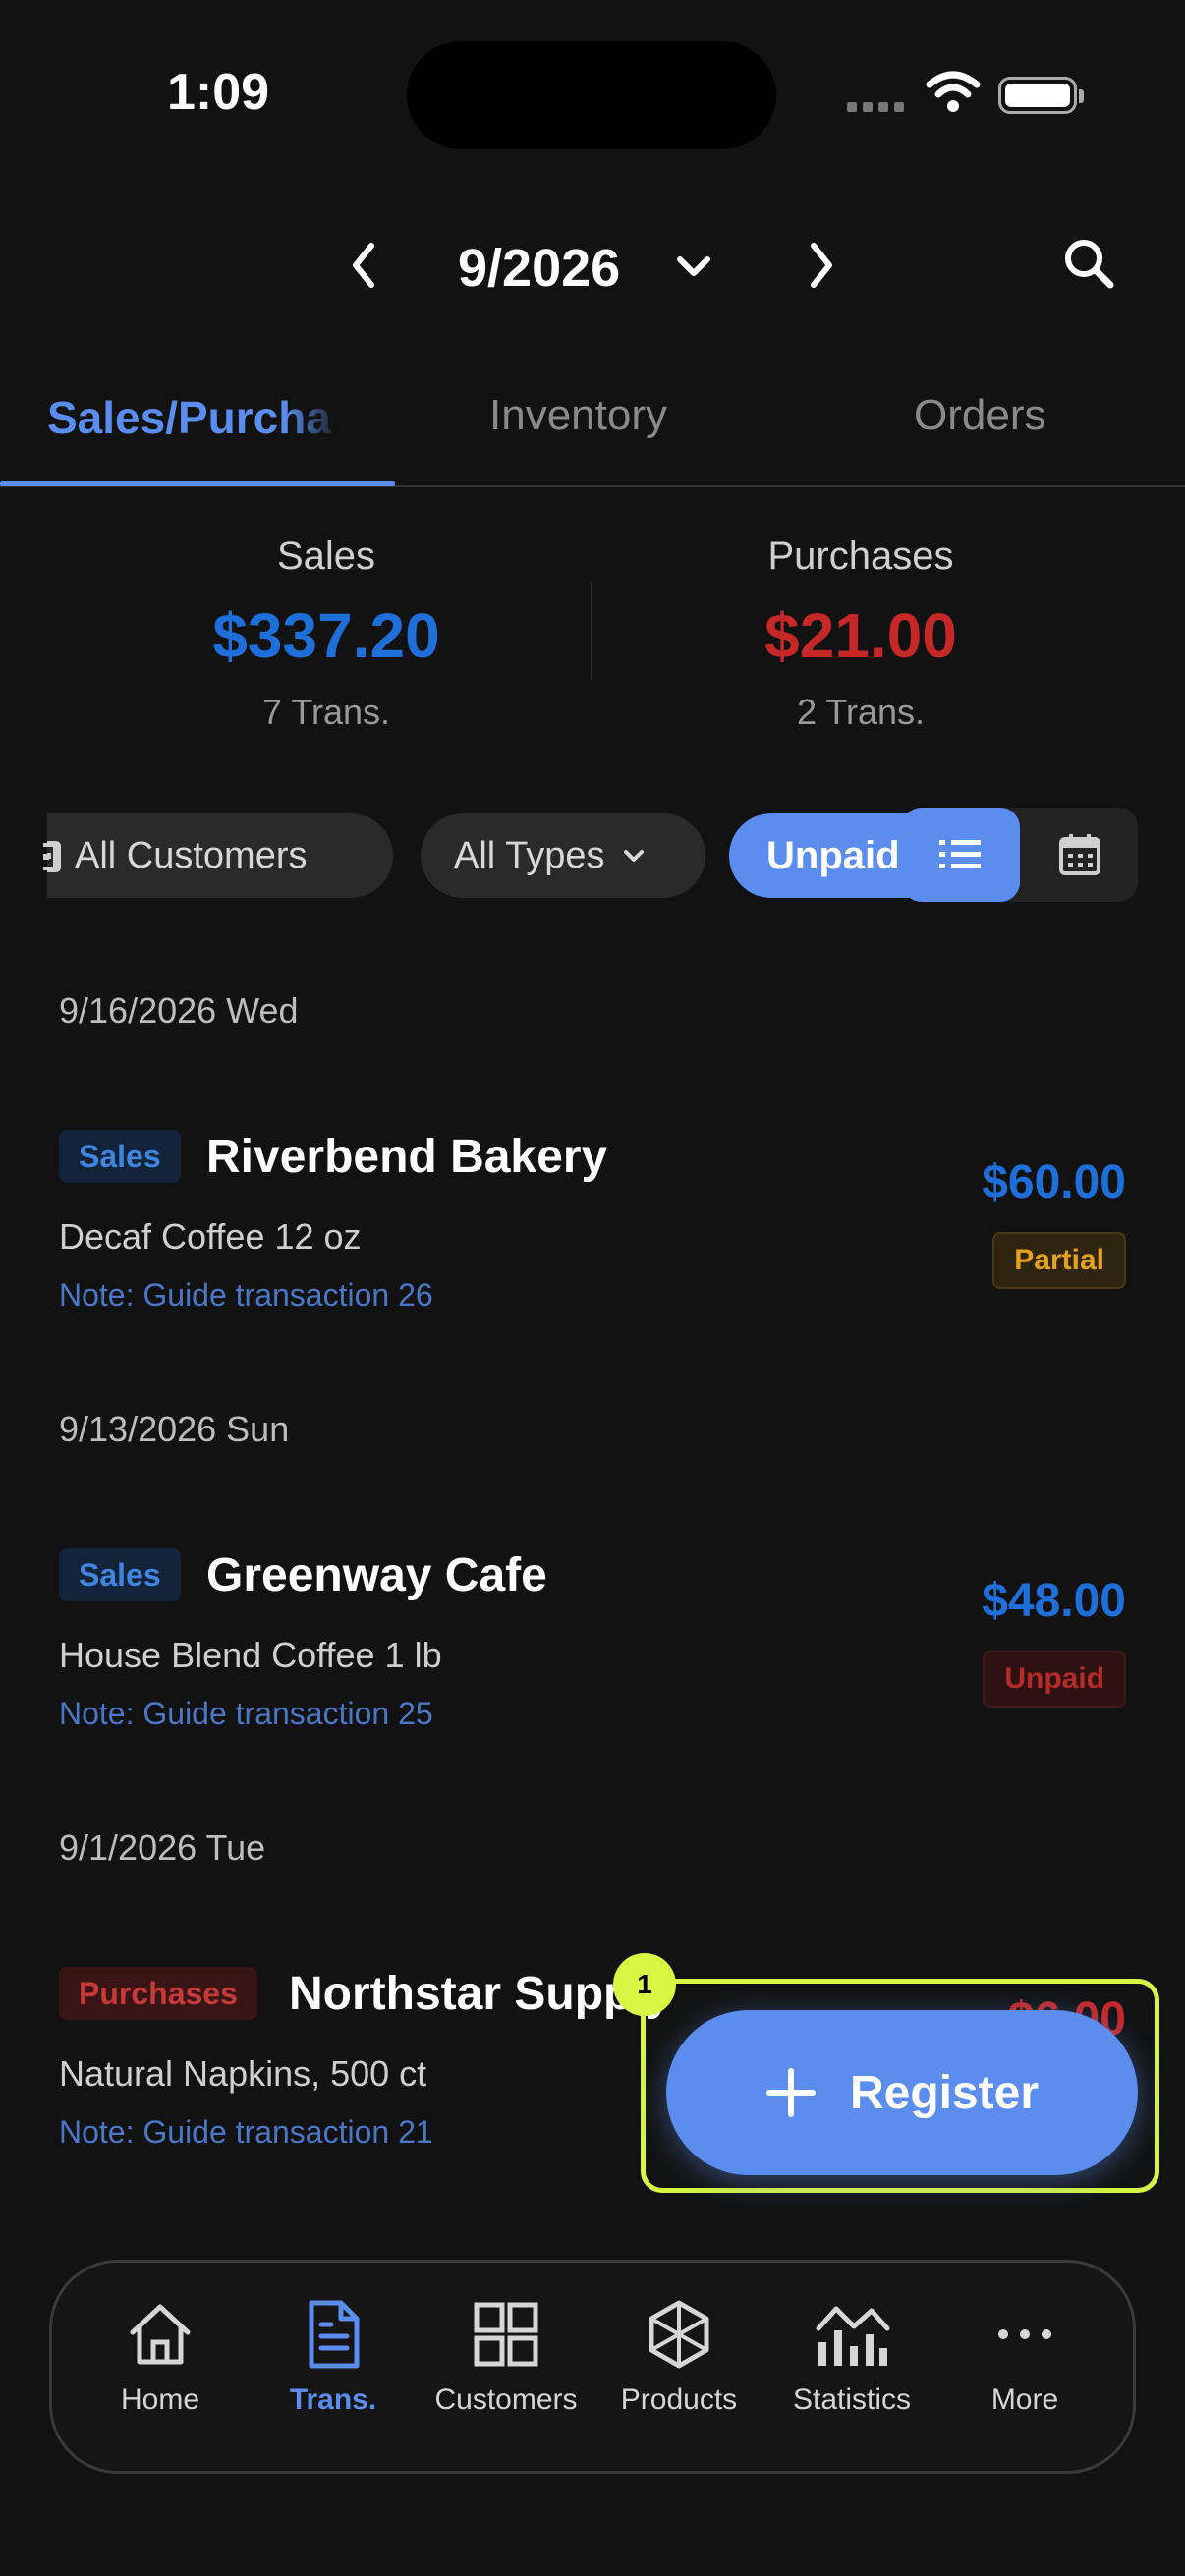 This screenshot has width=1185, height=2576. I want to click on unpaid-filter-chip: Unpaid, so click(823, 855).